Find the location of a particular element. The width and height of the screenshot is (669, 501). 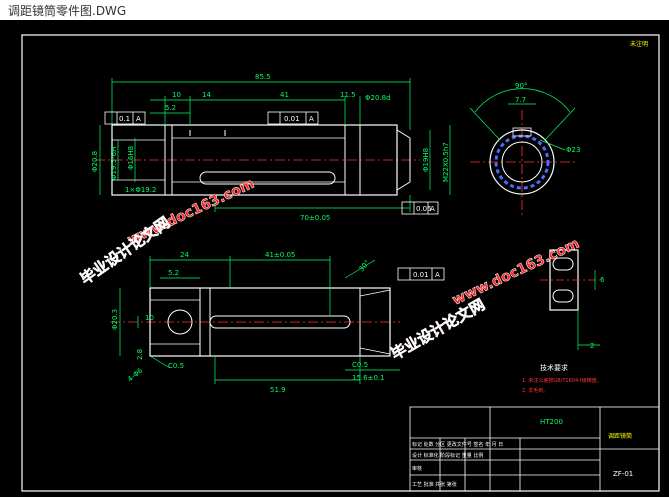

svg-text: ZF-01 is located at coordinates (623, 474).